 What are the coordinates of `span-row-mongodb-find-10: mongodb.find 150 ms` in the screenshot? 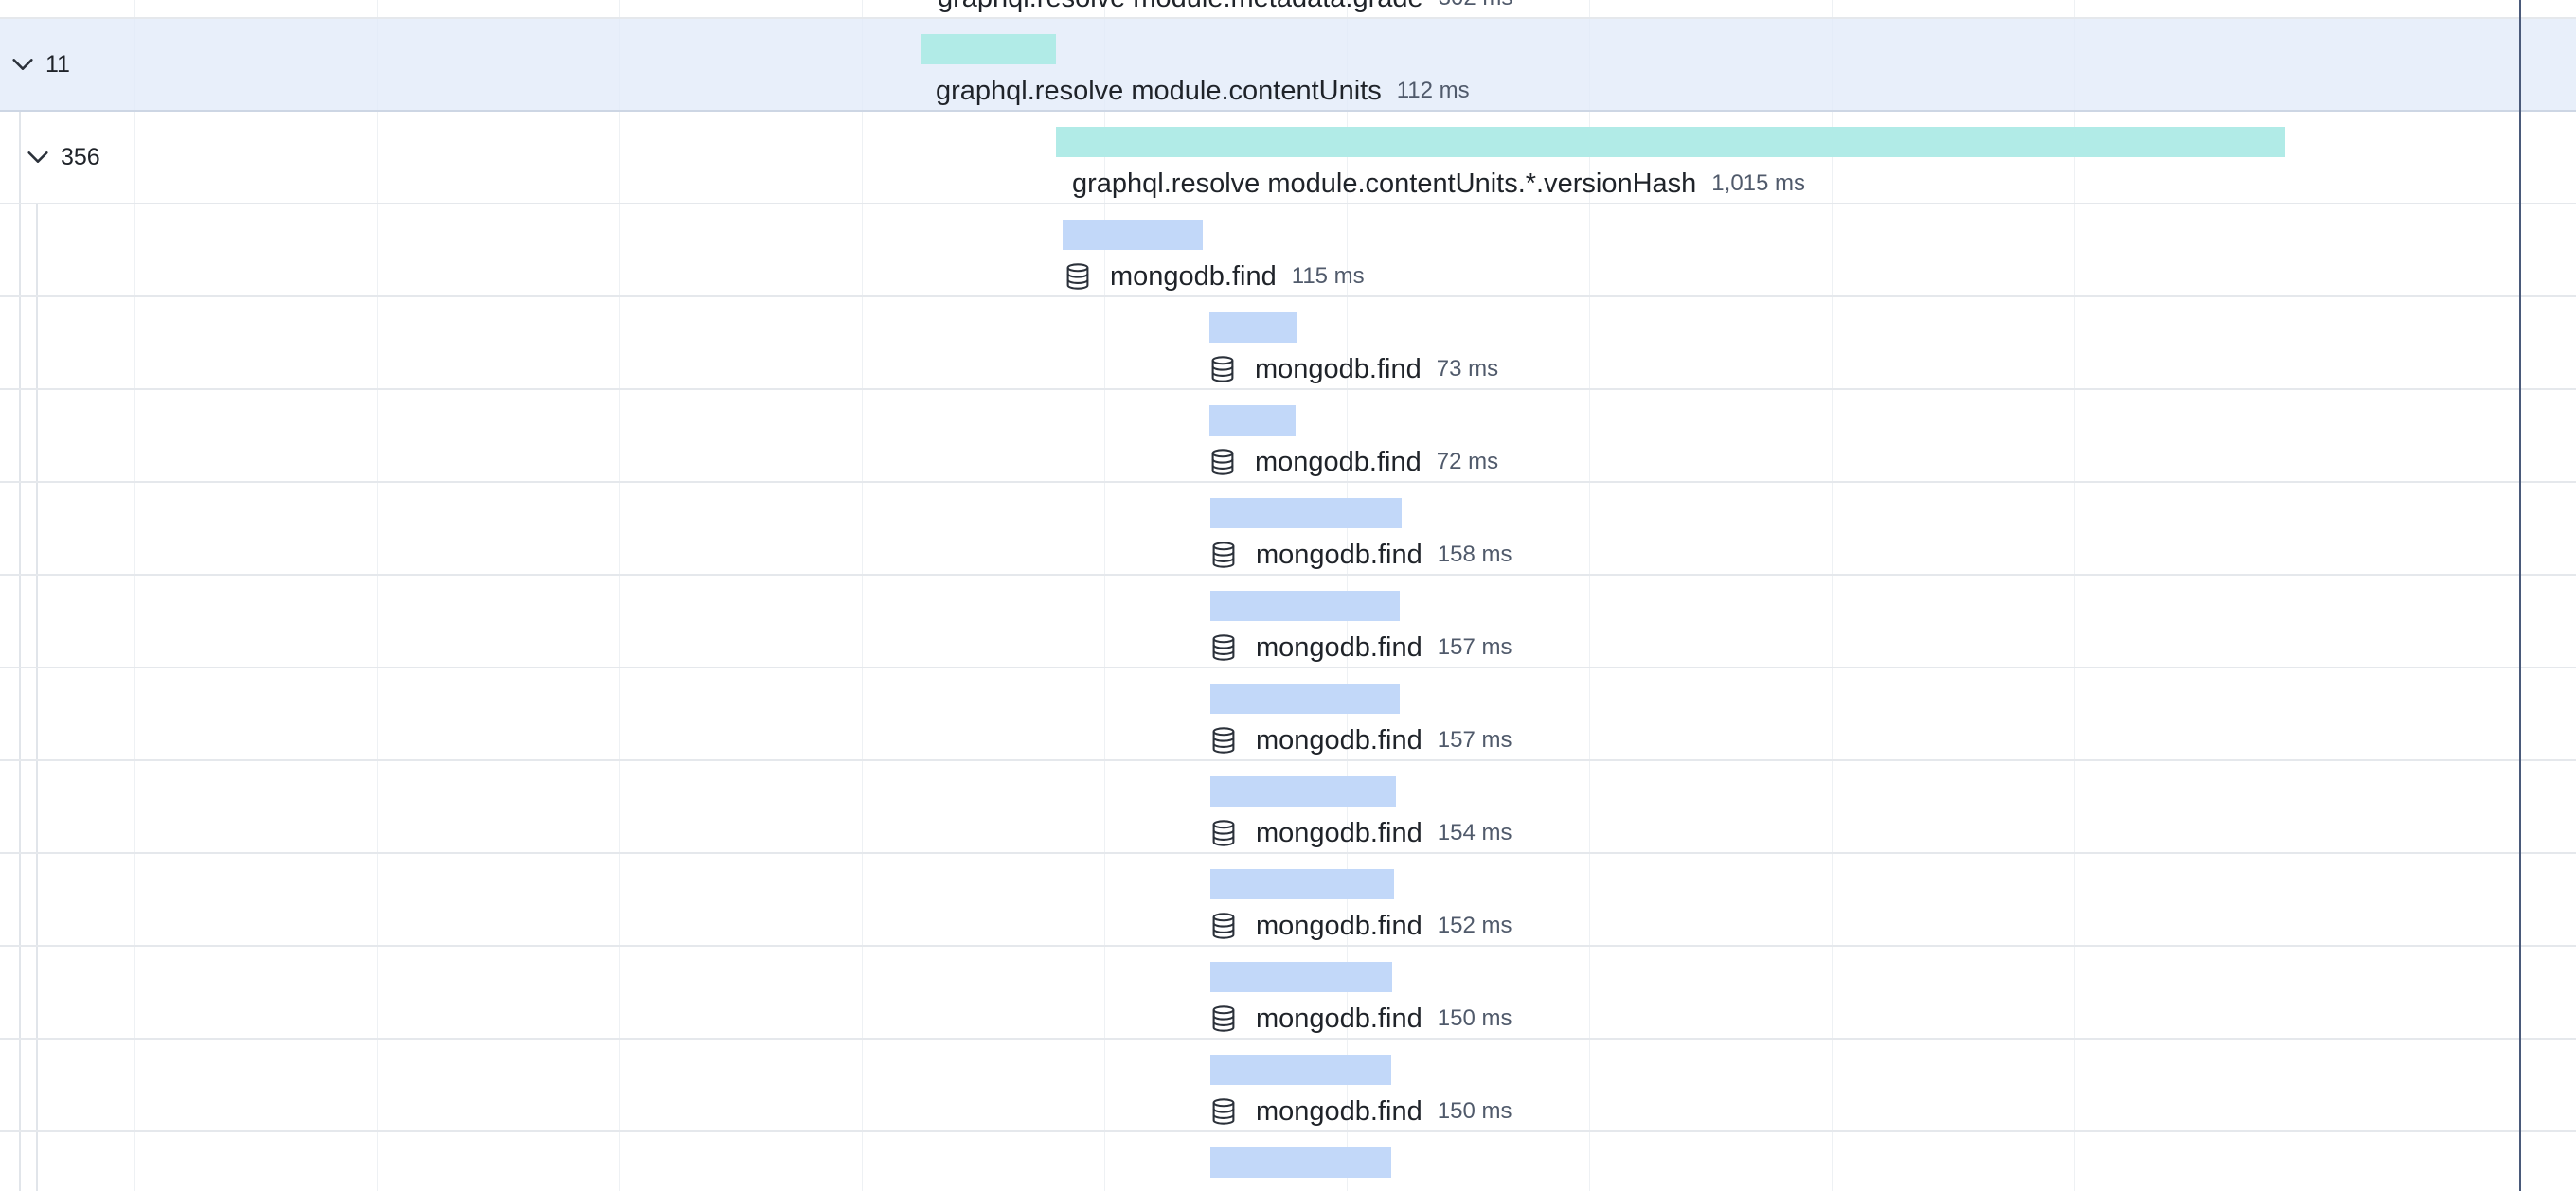 It's located at (1288, 1086).